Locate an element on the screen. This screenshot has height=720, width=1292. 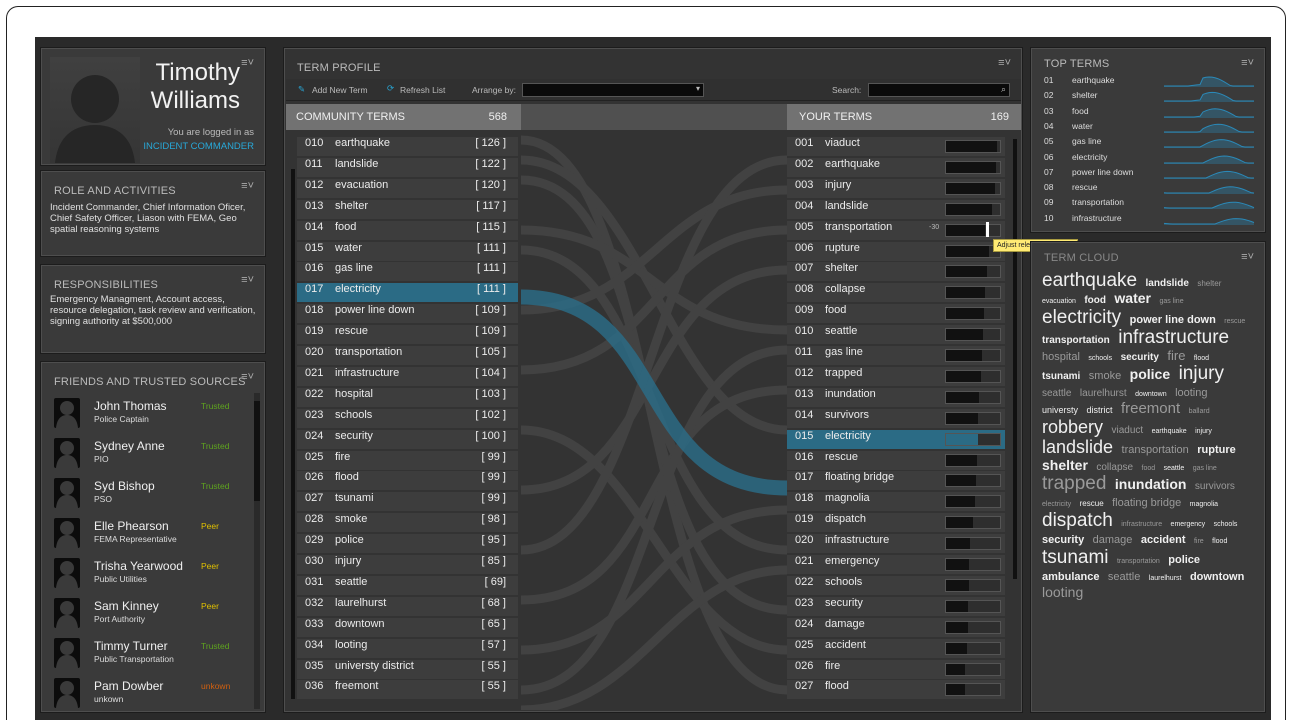
your-term-row: 014 survivors is located at coordinates (896, 418).